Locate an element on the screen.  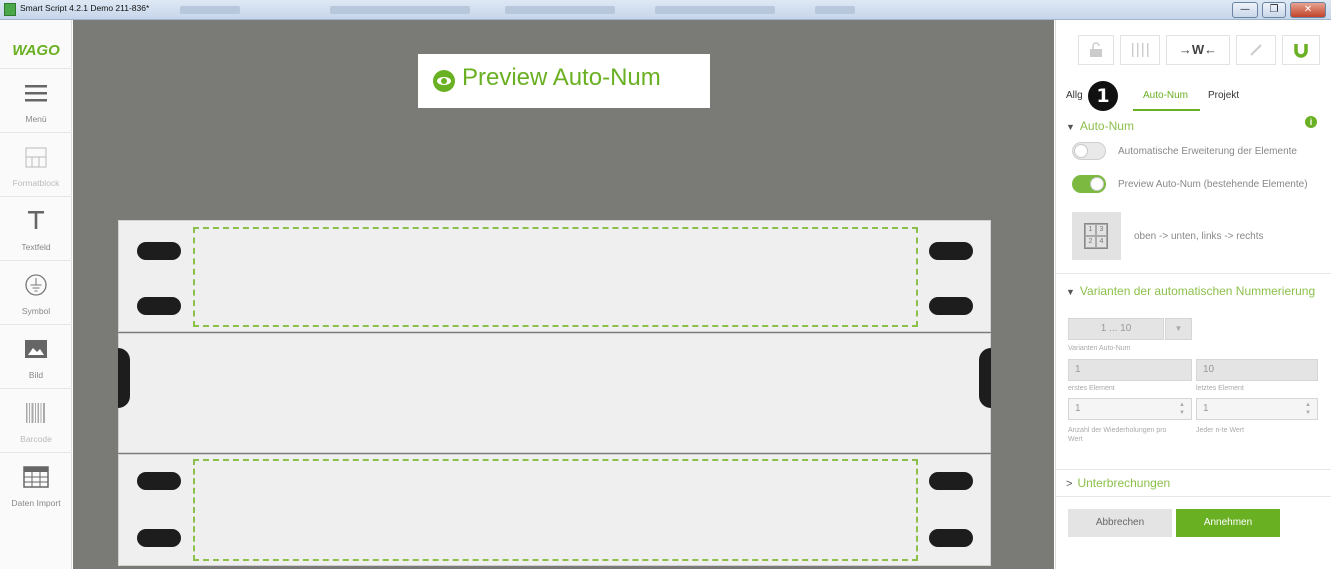
wago-logo: WAGO is located at coordinates (36, 50).